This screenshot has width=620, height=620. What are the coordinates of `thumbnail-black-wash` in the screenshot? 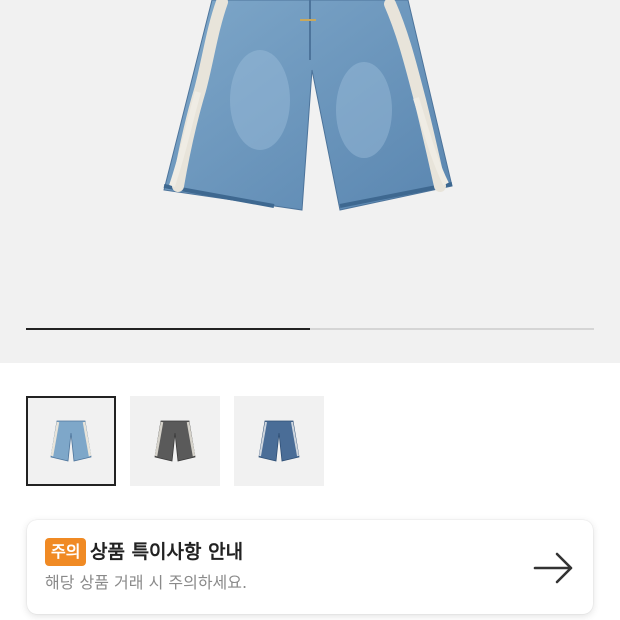 It's located at (175, 441).